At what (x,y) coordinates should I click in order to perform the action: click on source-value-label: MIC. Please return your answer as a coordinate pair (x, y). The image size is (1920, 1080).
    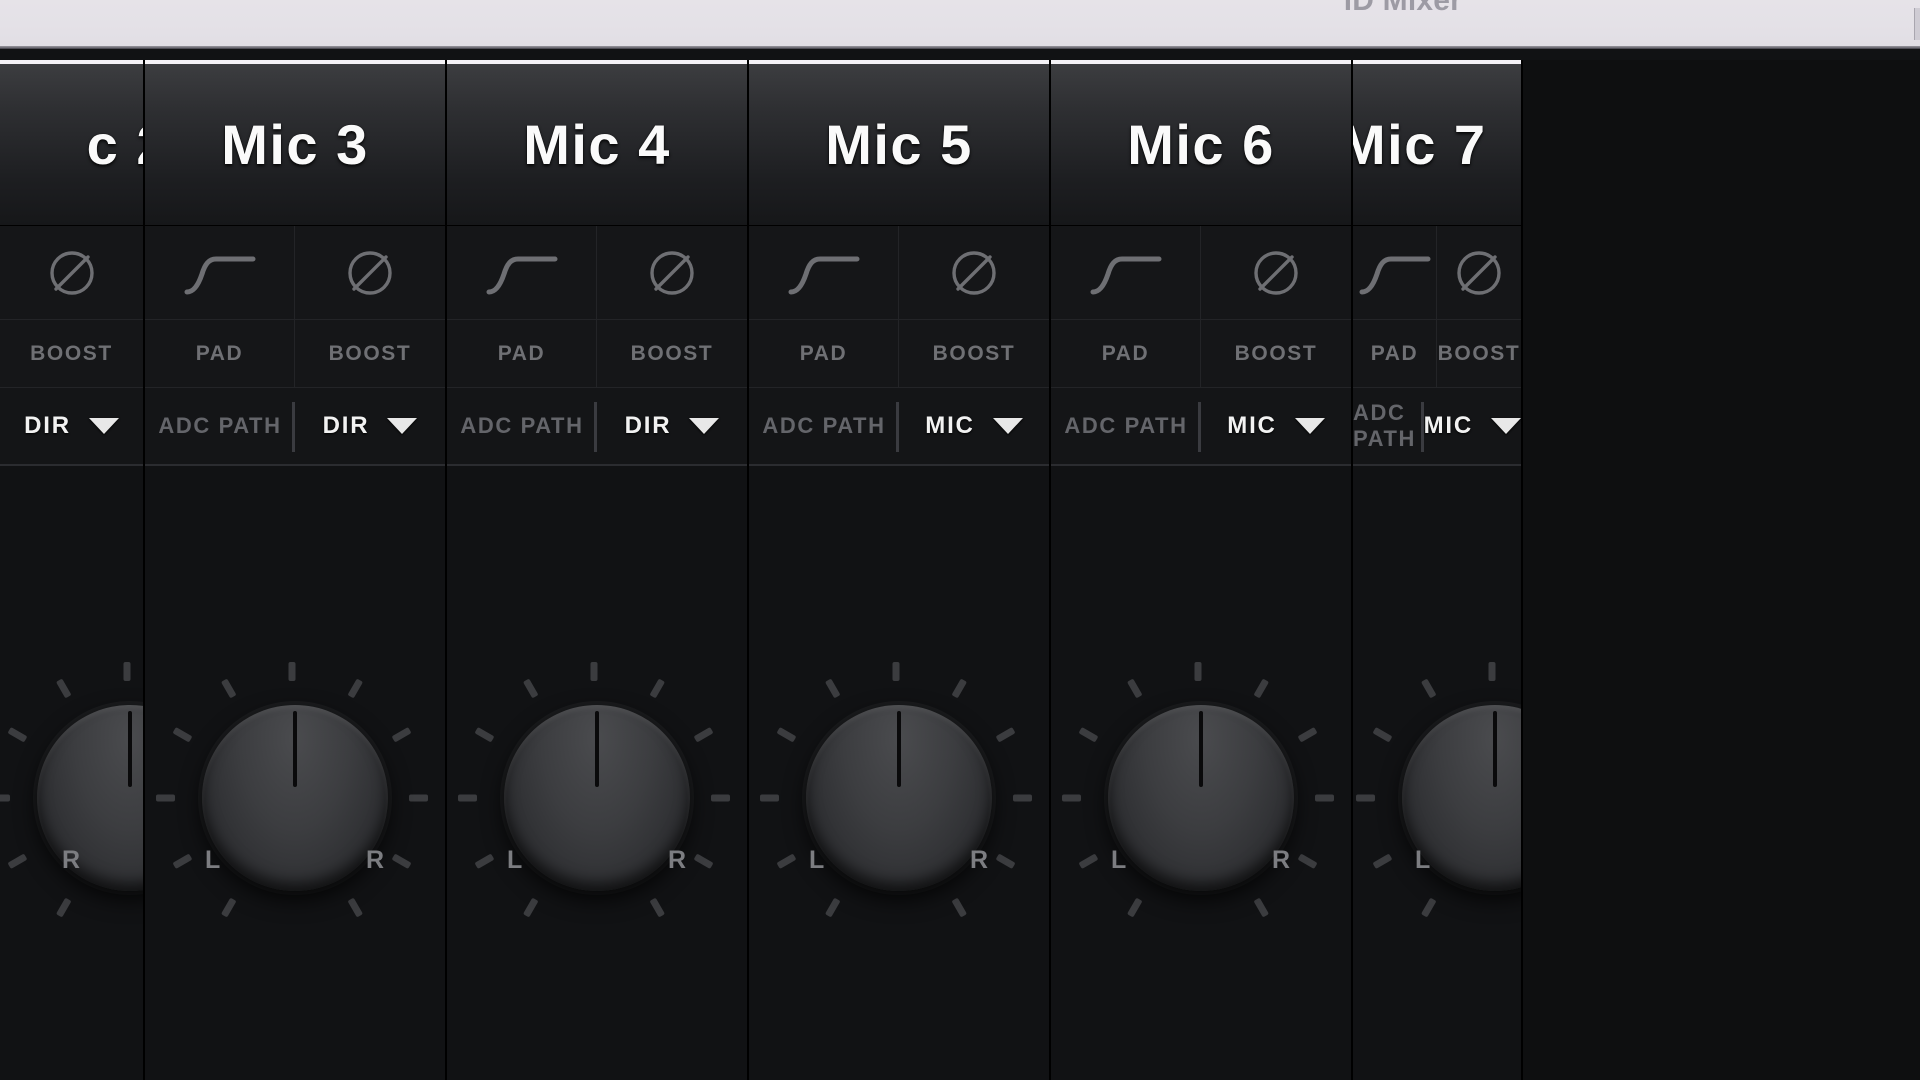
    Looking at the image, I should click on (950, 425).